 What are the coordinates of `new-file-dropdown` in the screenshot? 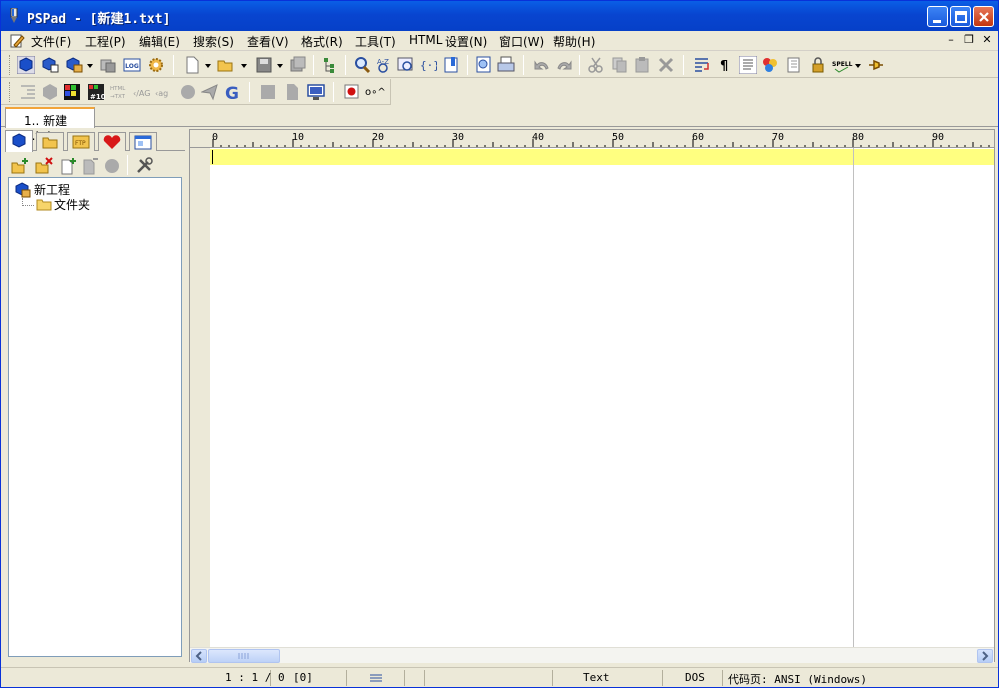 It's located at (208, 66).